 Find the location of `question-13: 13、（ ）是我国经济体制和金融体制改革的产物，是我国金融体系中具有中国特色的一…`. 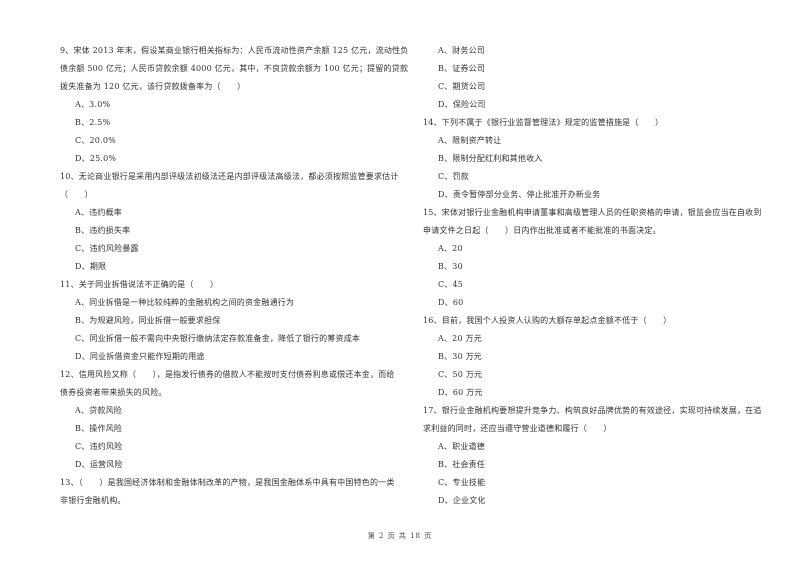

question-13: 13、（ ）是我国经济体制和金融体制改革的产物，是我国金融体系中具有中国特色的一… is located at coordinates (240, 492).